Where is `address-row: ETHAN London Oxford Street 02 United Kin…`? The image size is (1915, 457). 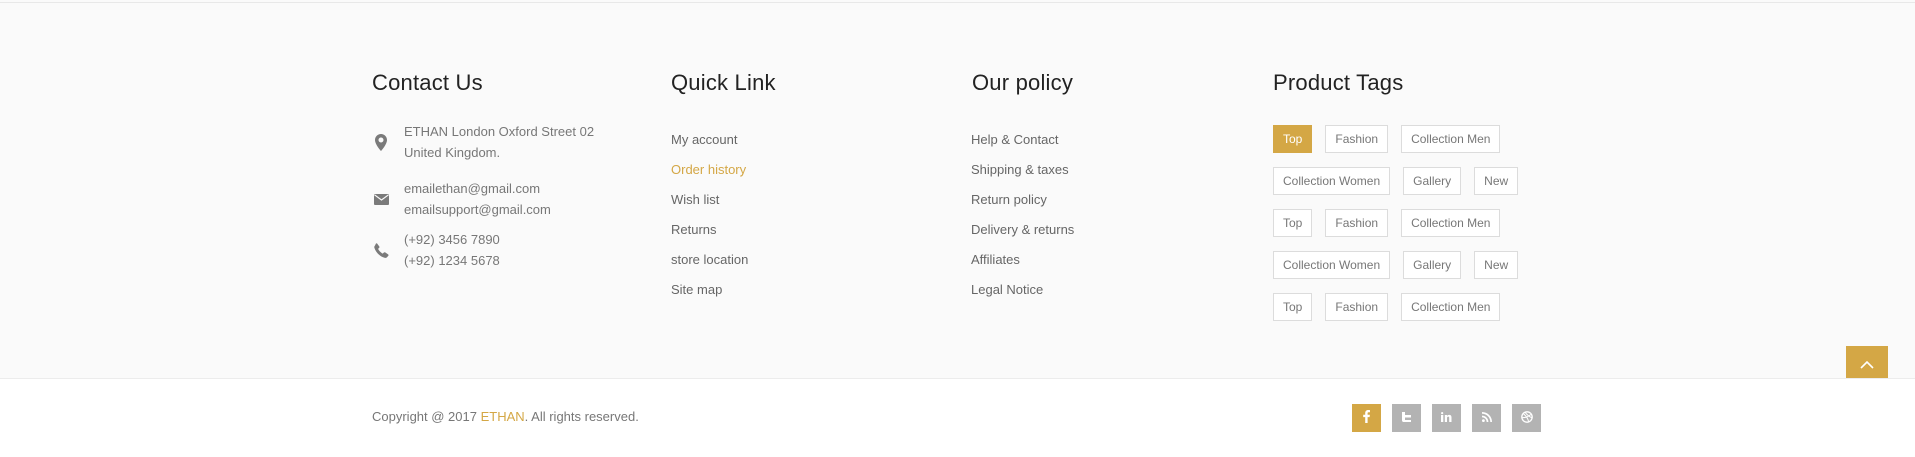 address-row: ETHAN London Oxford Street 02 United Kin… is located at coordinates (483, 142).